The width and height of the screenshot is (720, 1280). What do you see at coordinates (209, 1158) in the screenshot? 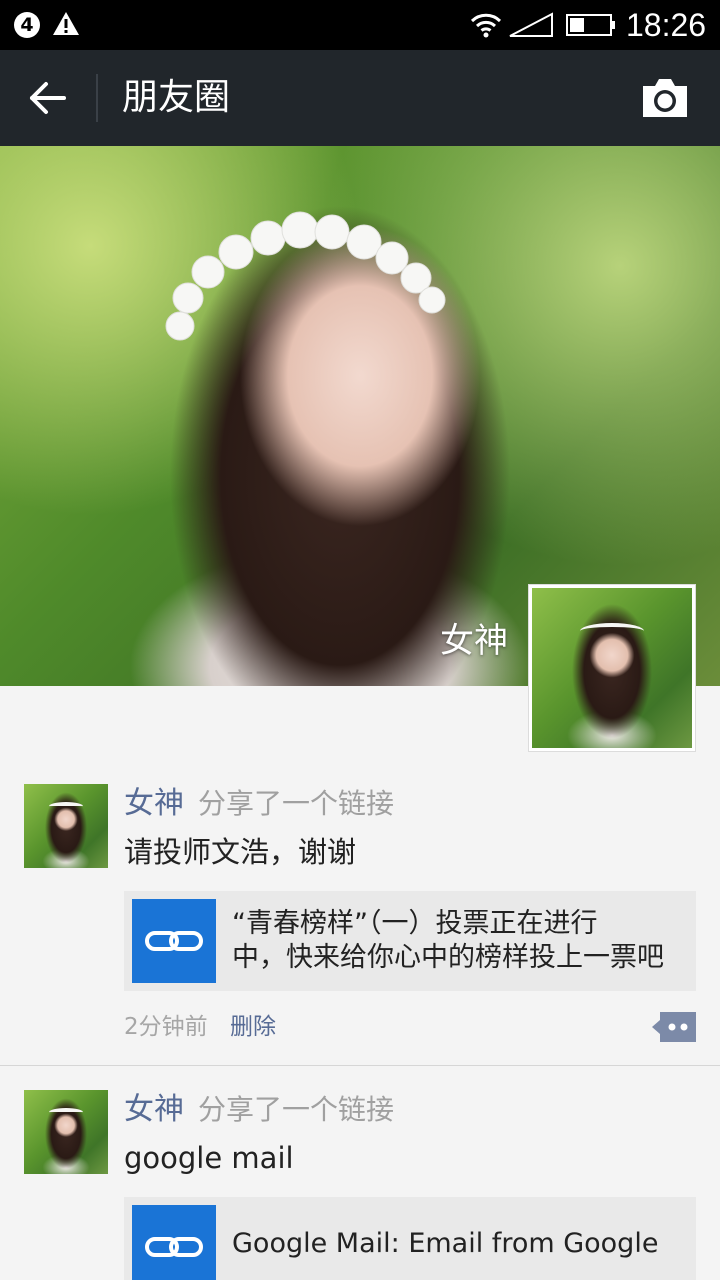
I see `post-text: google mail` at bounding box center [209, 1158].